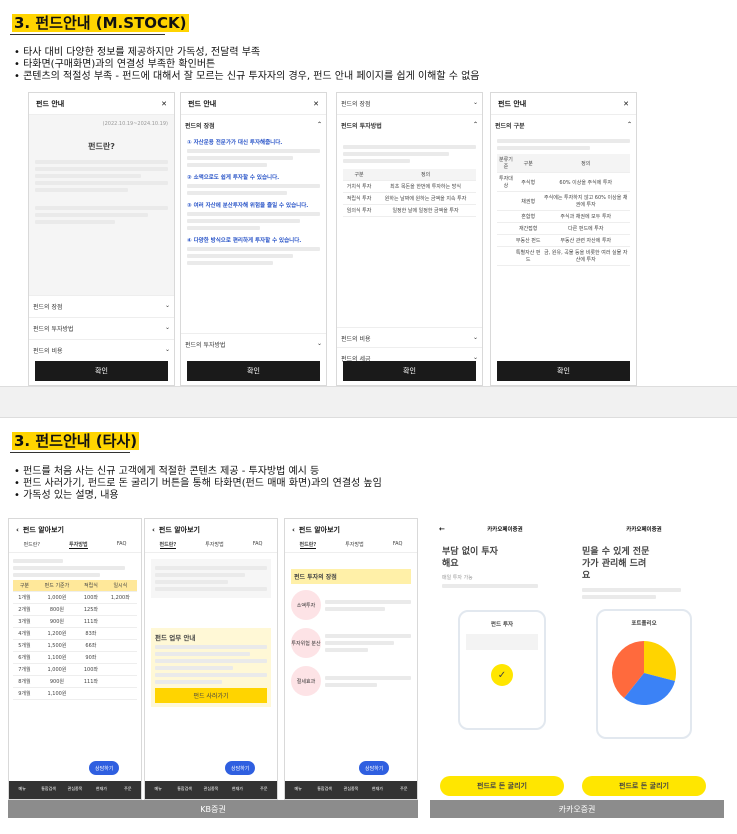  I want to click on table-cell: 투자대상, so click(506, 182).